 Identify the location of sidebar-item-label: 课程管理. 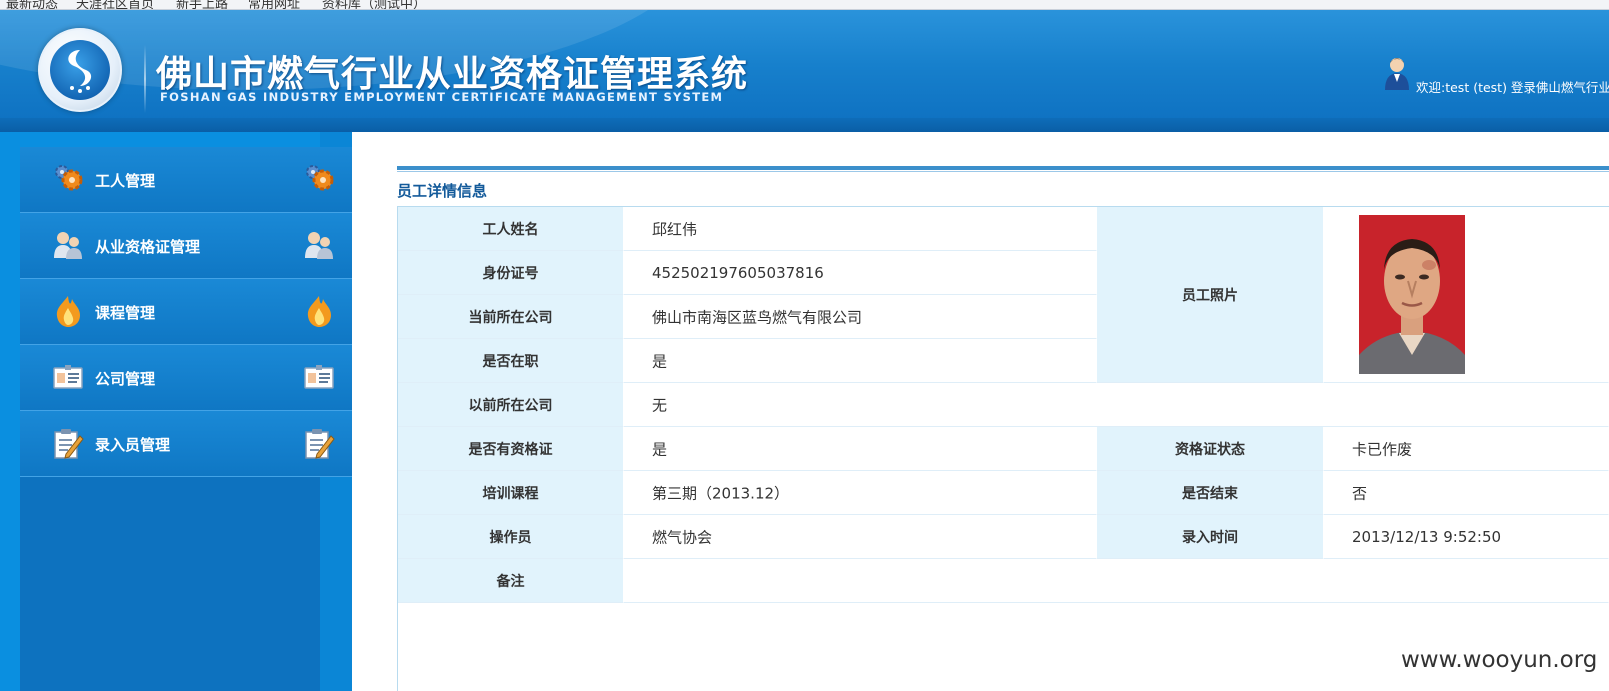
(125, 313).